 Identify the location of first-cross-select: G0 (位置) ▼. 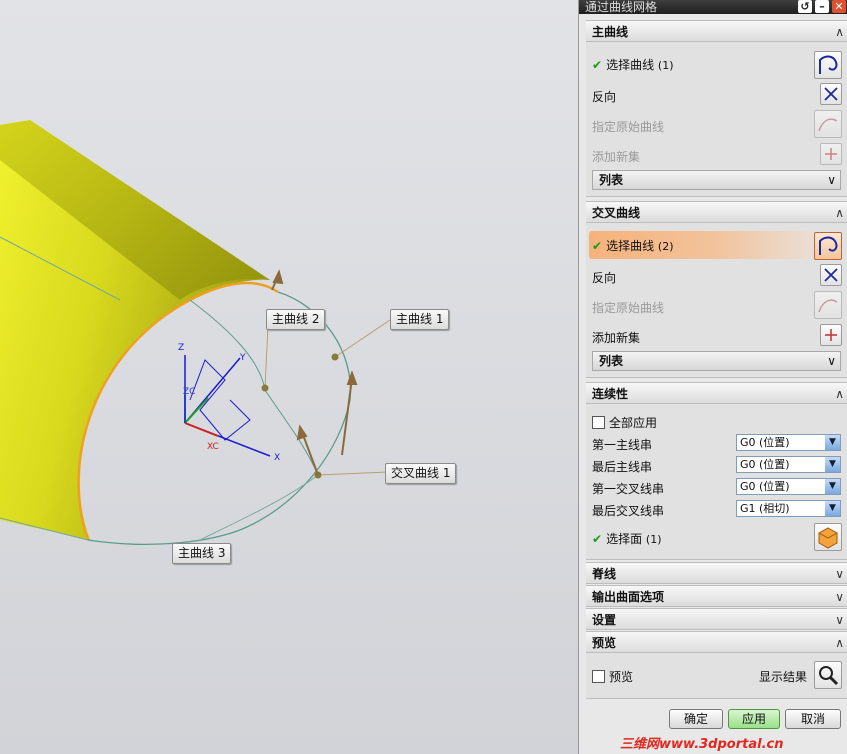
(788, 486).